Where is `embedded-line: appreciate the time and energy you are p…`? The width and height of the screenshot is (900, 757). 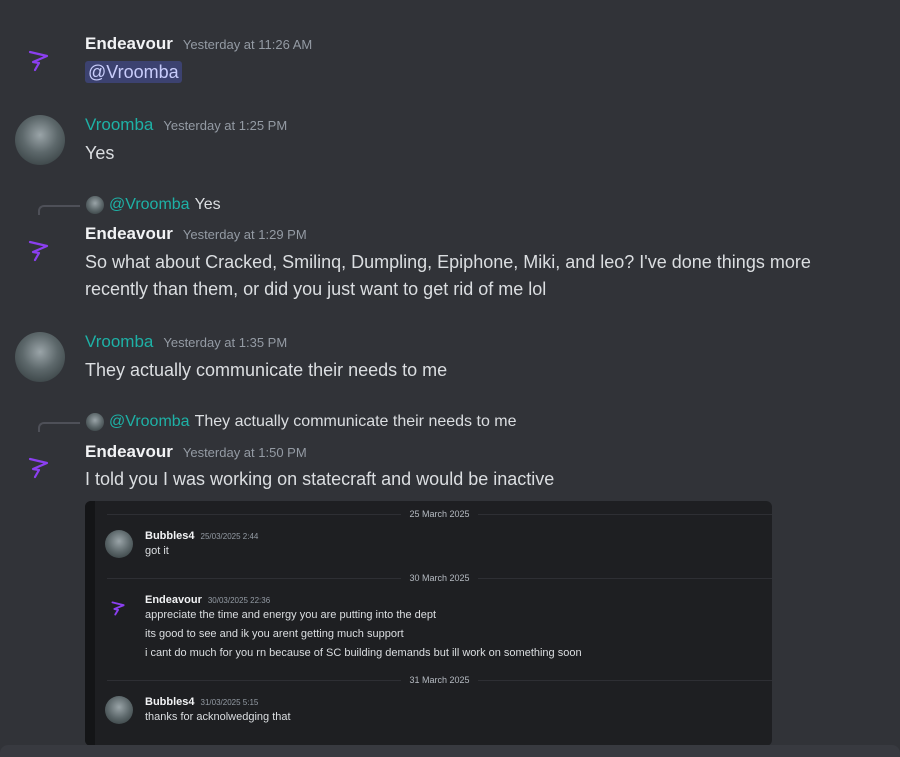
embedded-line: appreciate the time and energy you are p… is located at coordinates (291, 615).